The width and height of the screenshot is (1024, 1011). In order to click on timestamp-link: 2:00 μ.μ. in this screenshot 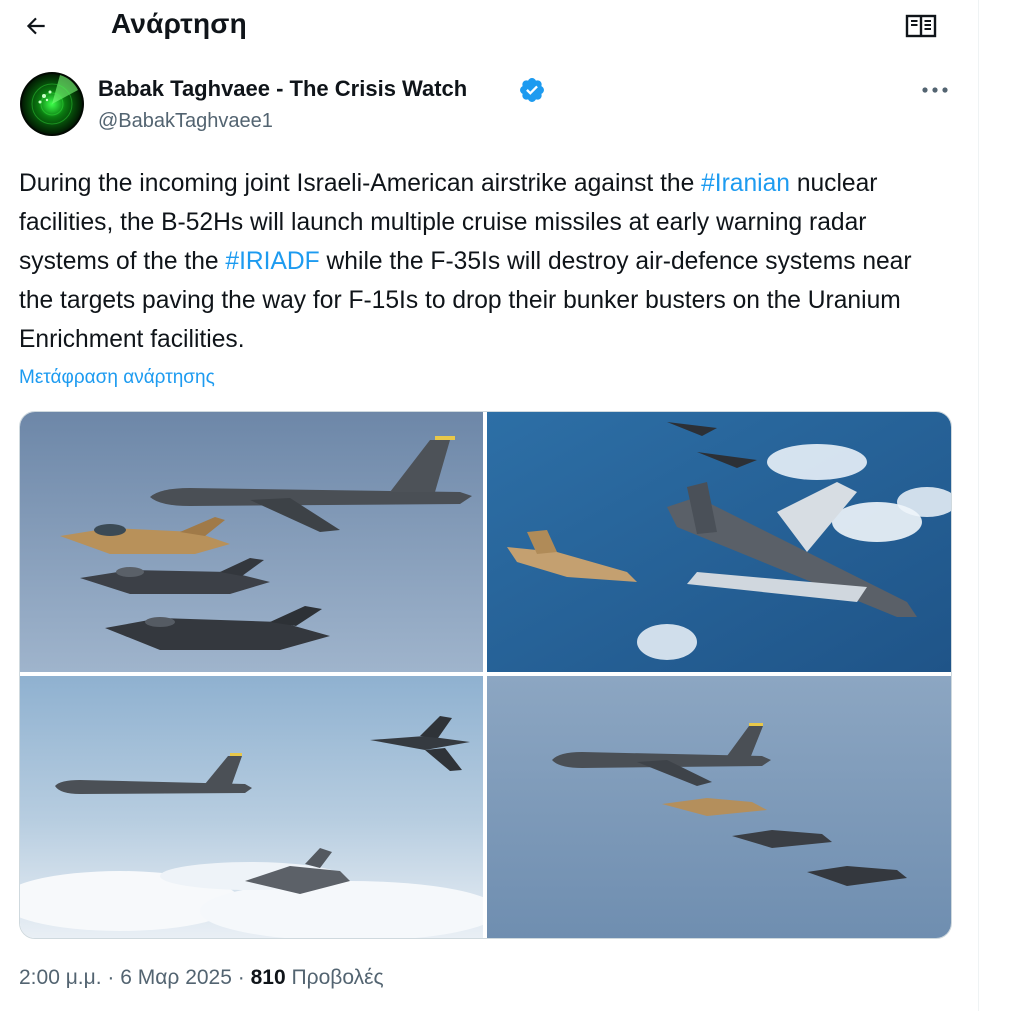, I will do `click(60, 977)`.